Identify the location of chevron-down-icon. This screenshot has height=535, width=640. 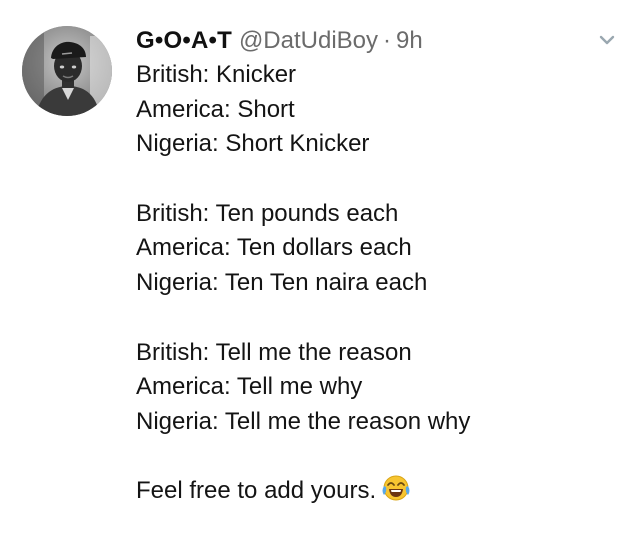
(607, 40).